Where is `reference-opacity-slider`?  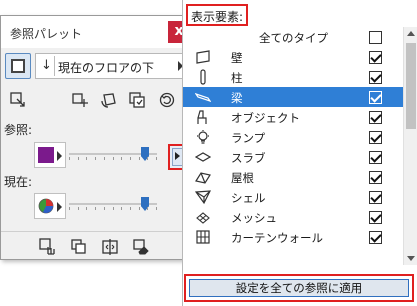
reference-opacity-slider is located at coordinates (113, 154).